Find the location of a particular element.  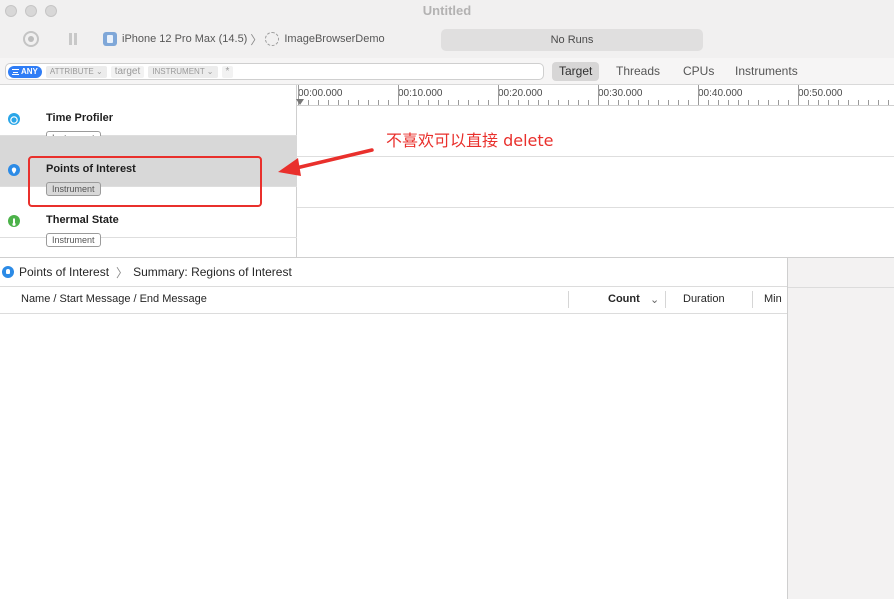

segment-instruments: Instruments is located at coordinates (766, 71).